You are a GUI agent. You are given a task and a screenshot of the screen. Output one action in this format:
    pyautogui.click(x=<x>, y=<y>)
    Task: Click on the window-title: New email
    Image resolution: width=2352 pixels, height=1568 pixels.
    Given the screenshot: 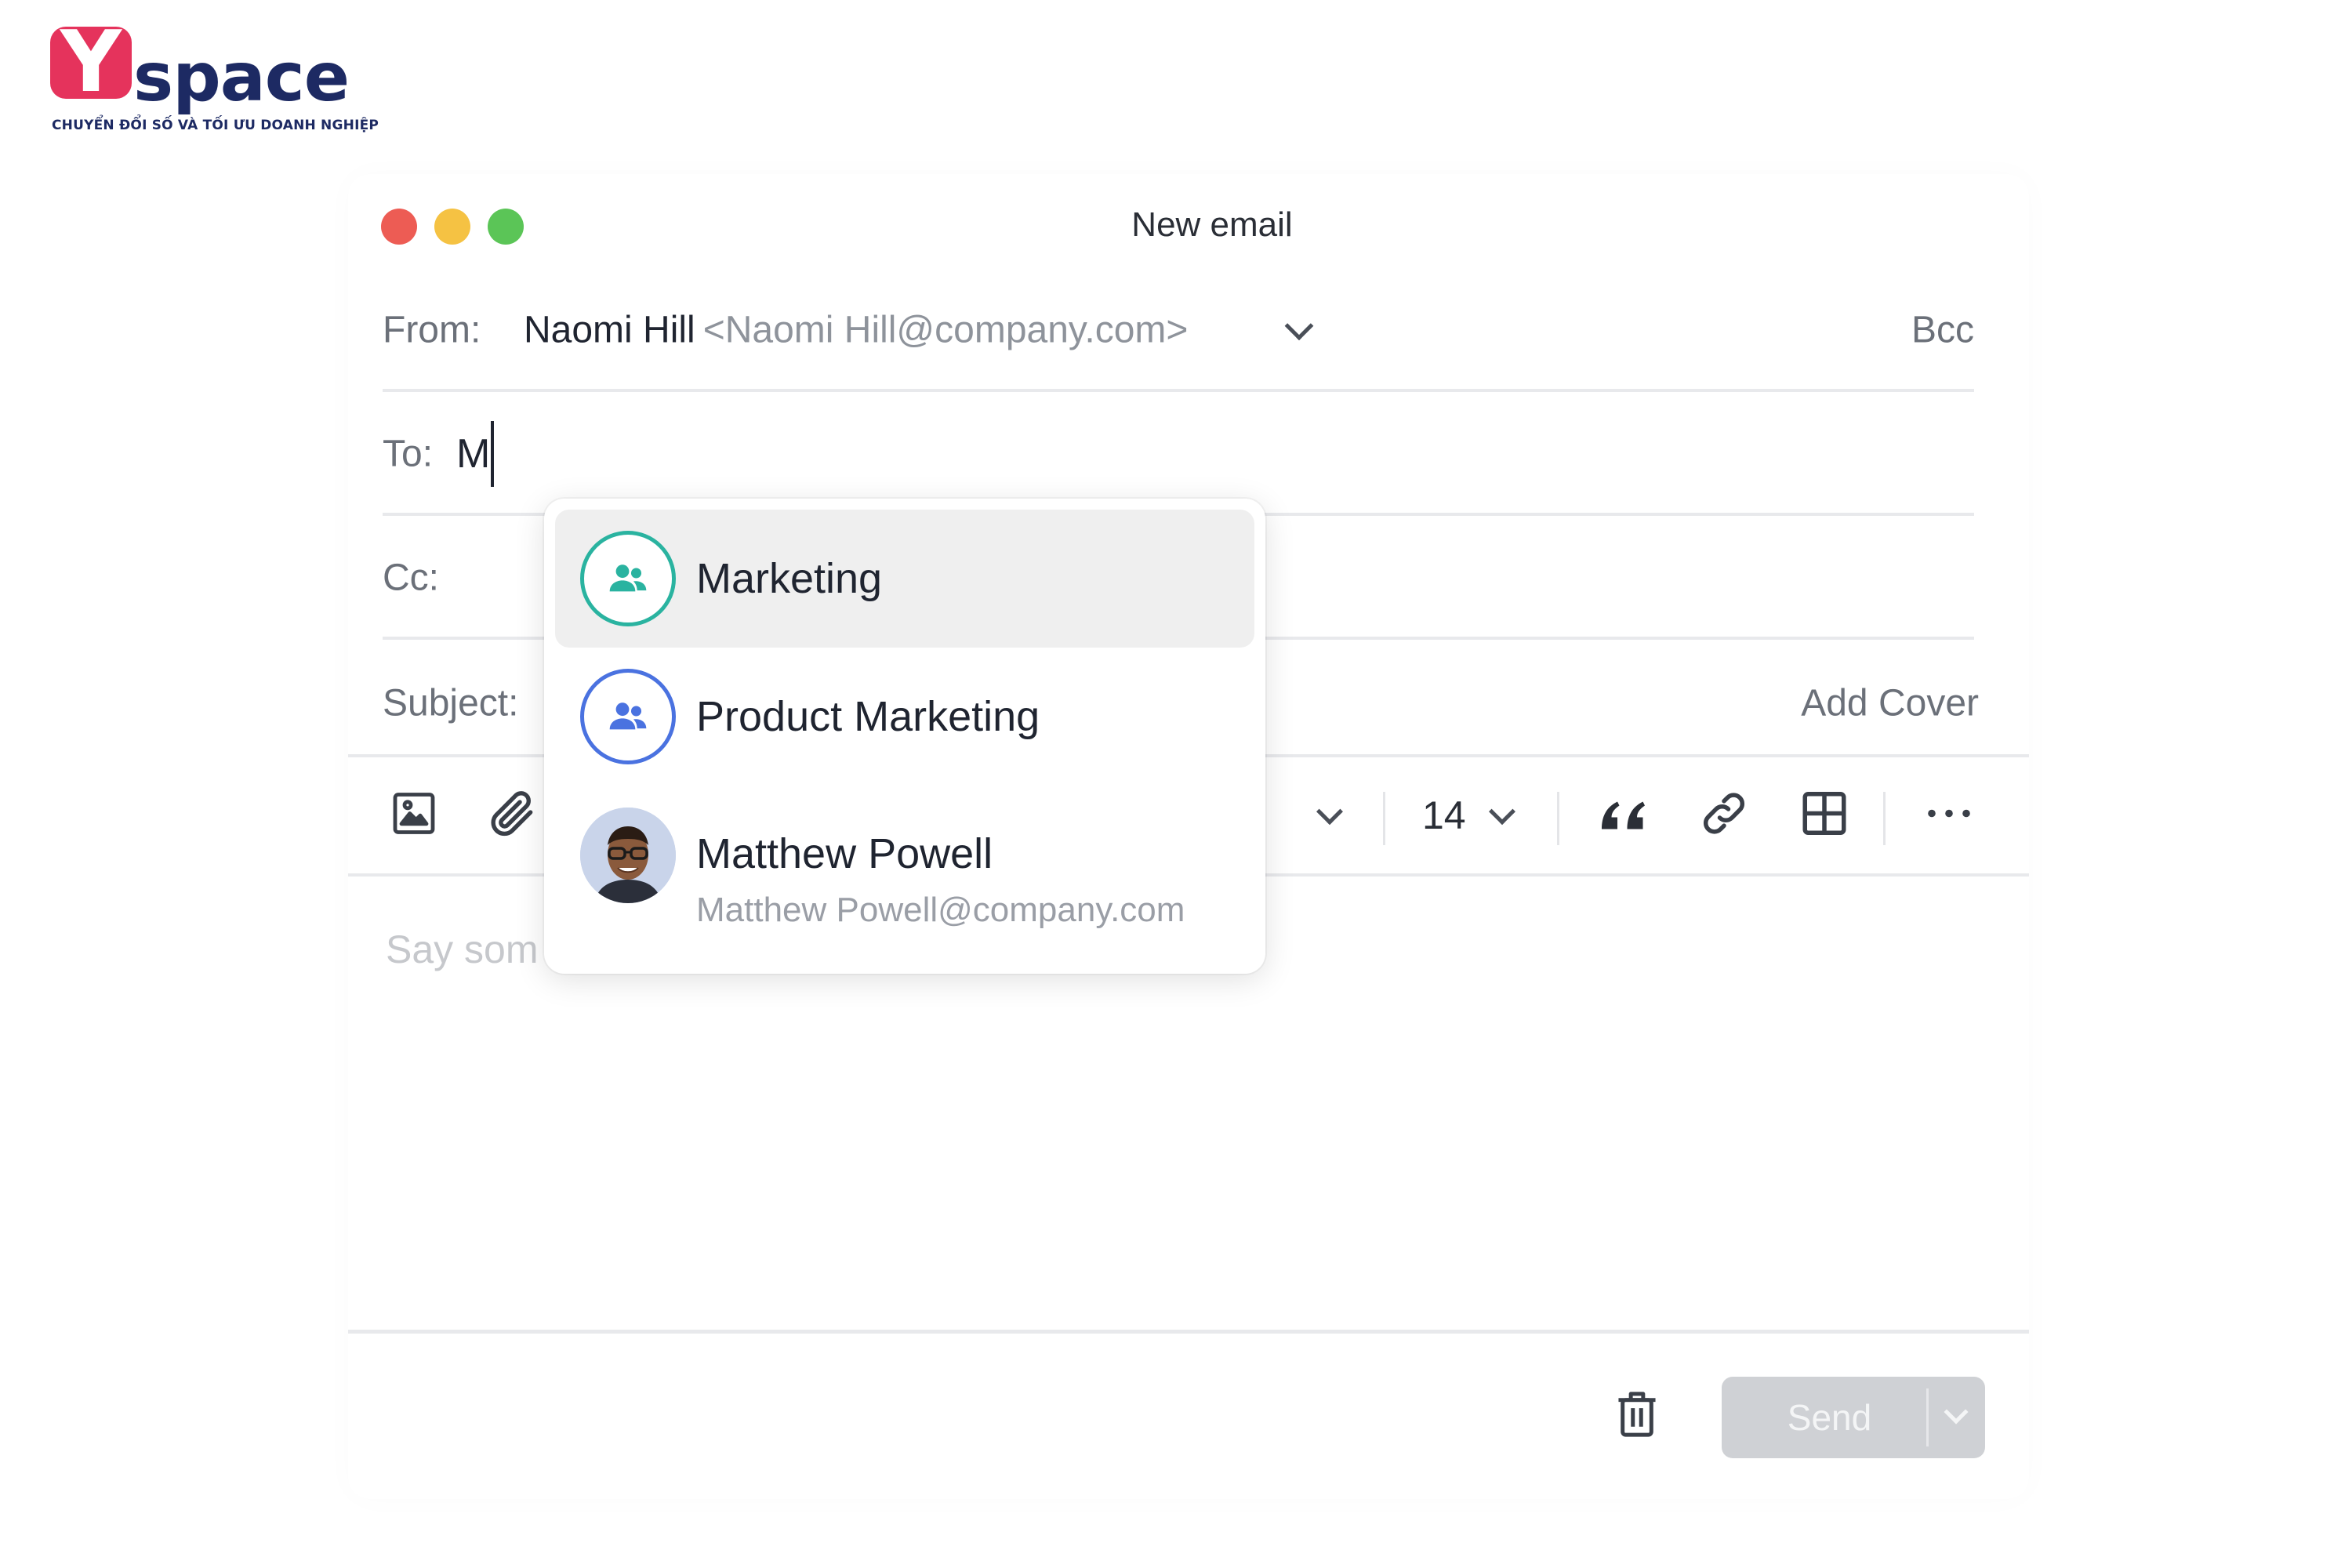 What is the action you would take?
    pyautogui.click(x=1212, y=224)
    